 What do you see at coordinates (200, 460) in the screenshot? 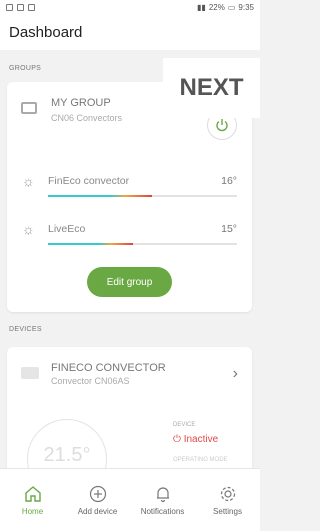
I see `operating-mode-label: OPERATING MODE` at bounding box center [200, 460].